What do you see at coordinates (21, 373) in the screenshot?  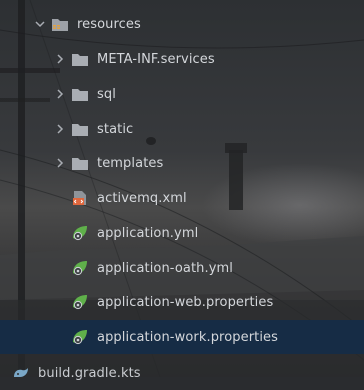 I see `gradle-icon` at bounding box center [21, 373].